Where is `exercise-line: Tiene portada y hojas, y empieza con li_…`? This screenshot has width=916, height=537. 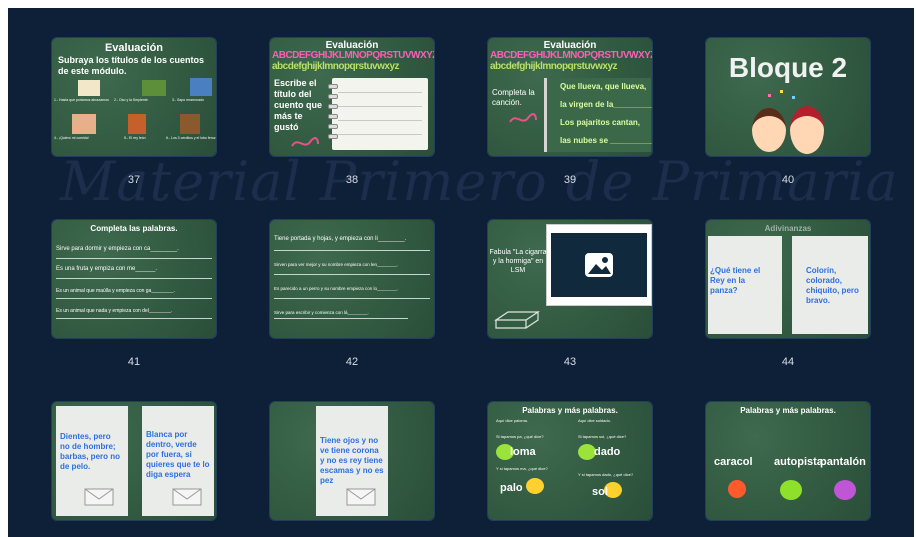 exercise-line: Tiene portada y hojas, y empieza con li_… is located at coordinates (340, 239).